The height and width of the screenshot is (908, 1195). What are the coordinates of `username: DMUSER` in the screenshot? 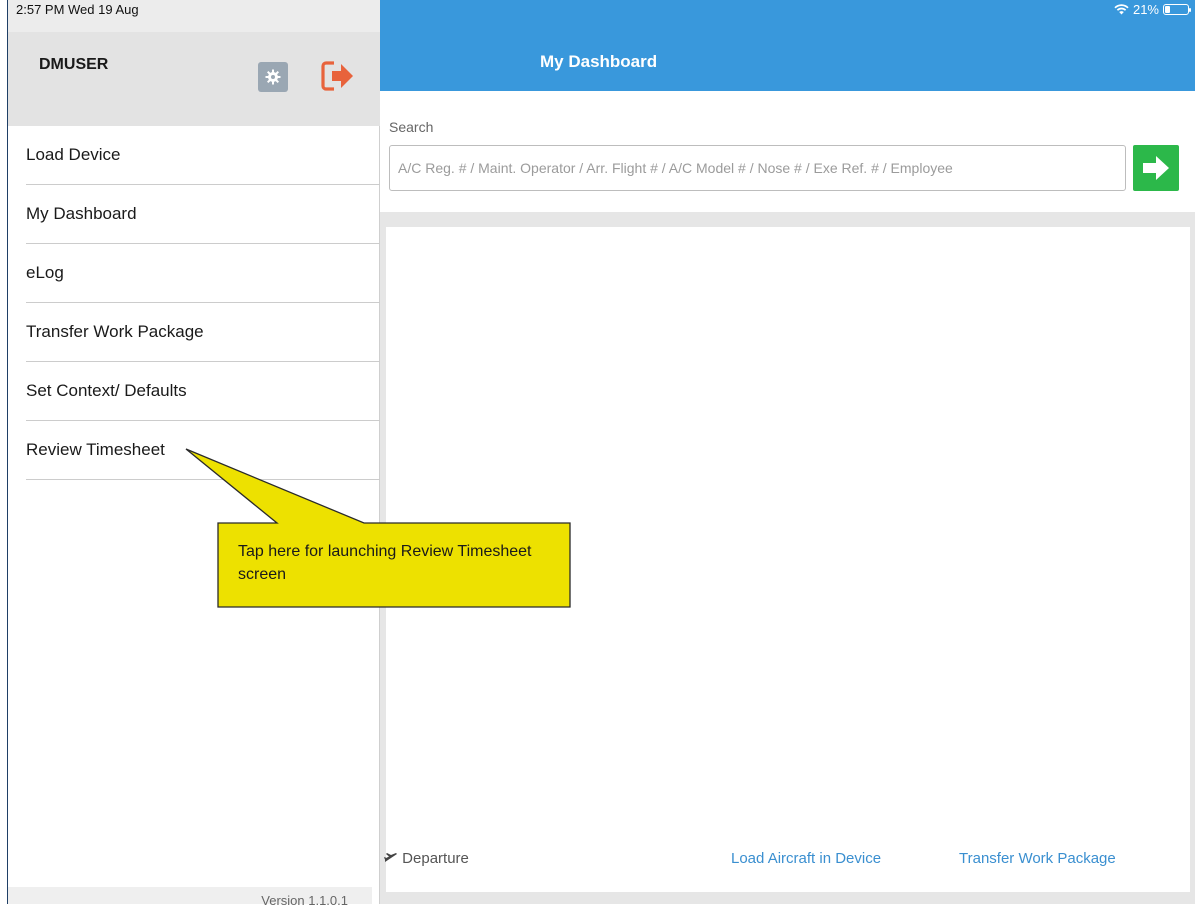 It's located at (74, 64).